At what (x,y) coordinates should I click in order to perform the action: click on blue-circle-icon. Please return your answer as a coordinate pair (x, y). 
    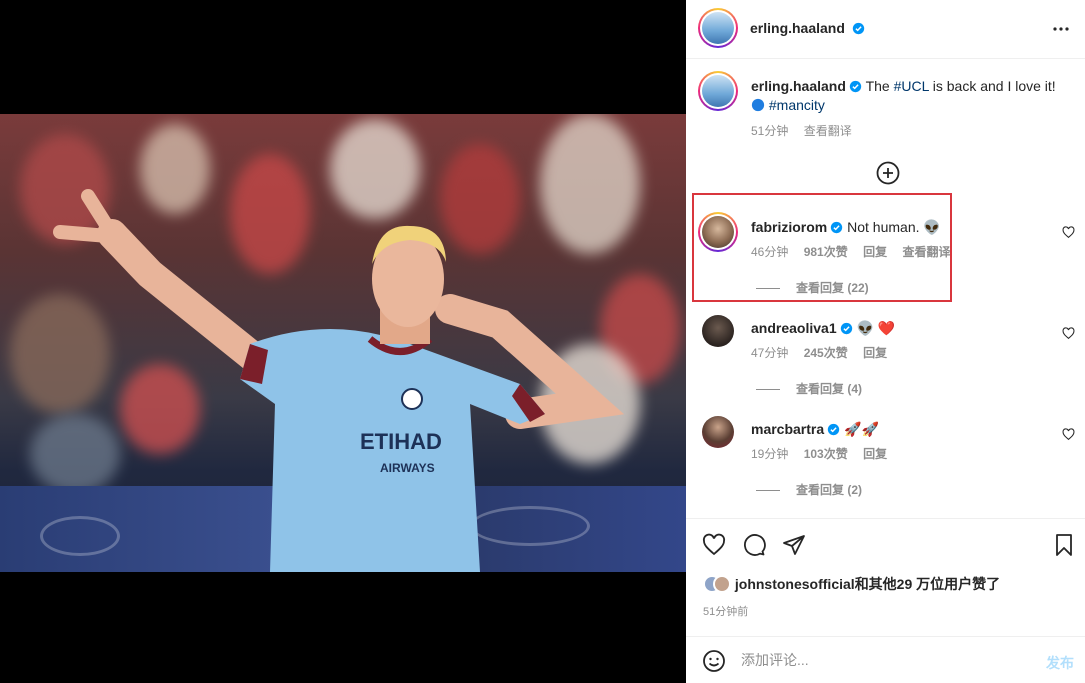
    Looking at the image, I should click on (758, 105).